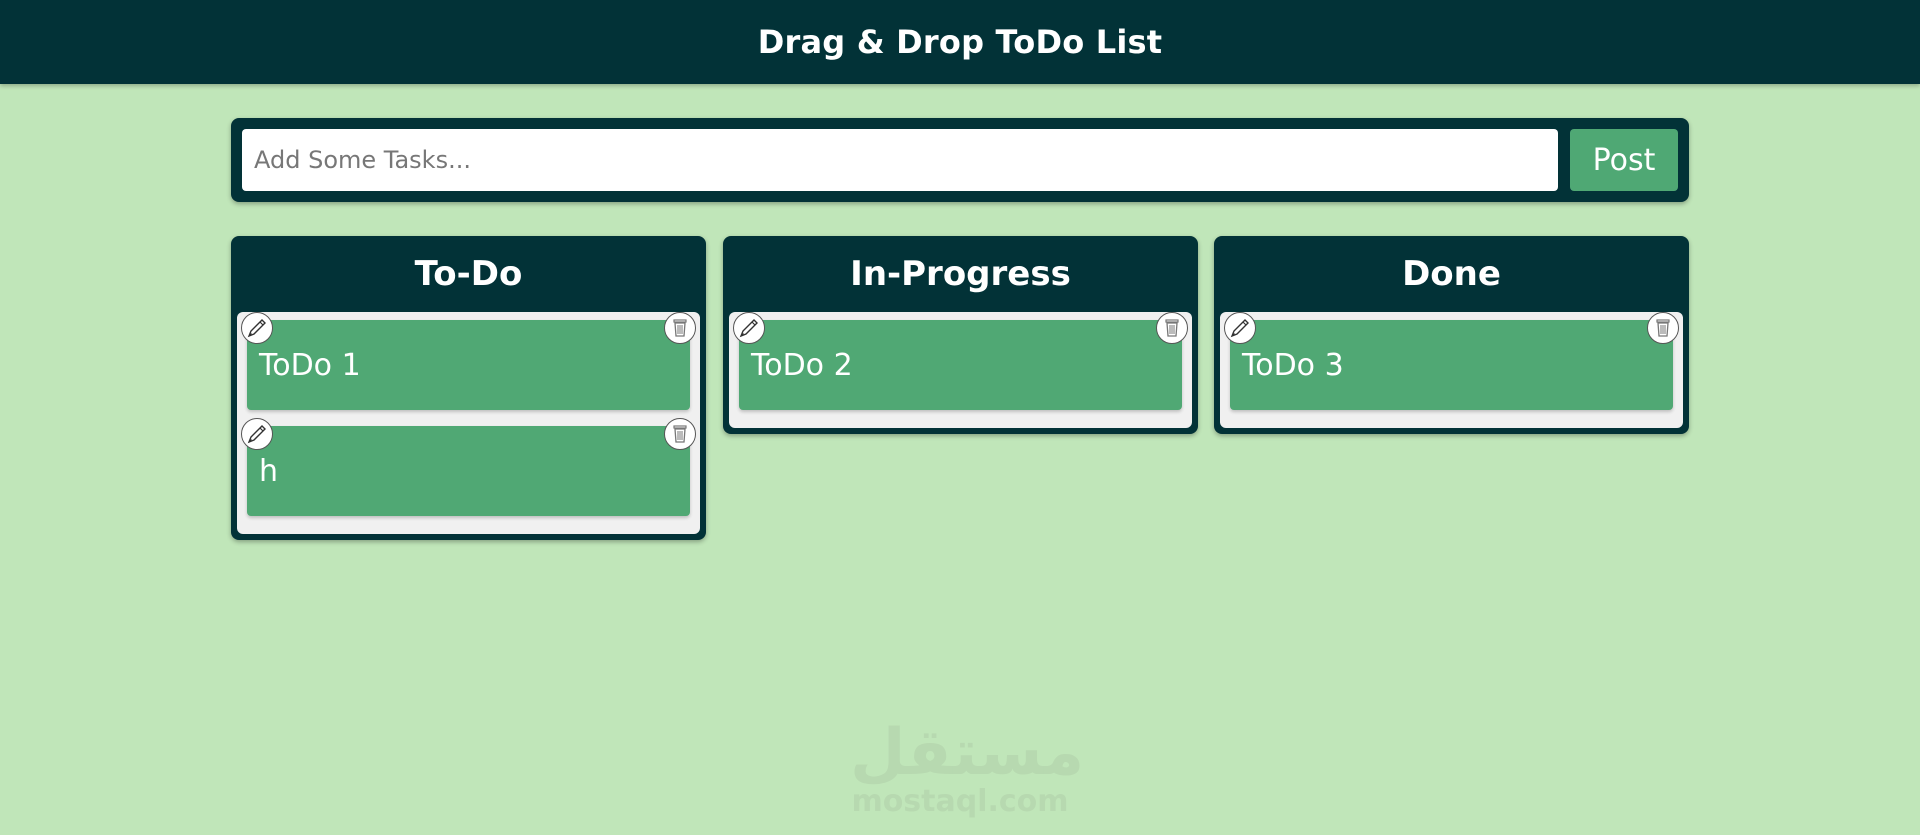  Describe the element at coordinates (269, 471) in the screenshot. I see `task-text: h` at that location.